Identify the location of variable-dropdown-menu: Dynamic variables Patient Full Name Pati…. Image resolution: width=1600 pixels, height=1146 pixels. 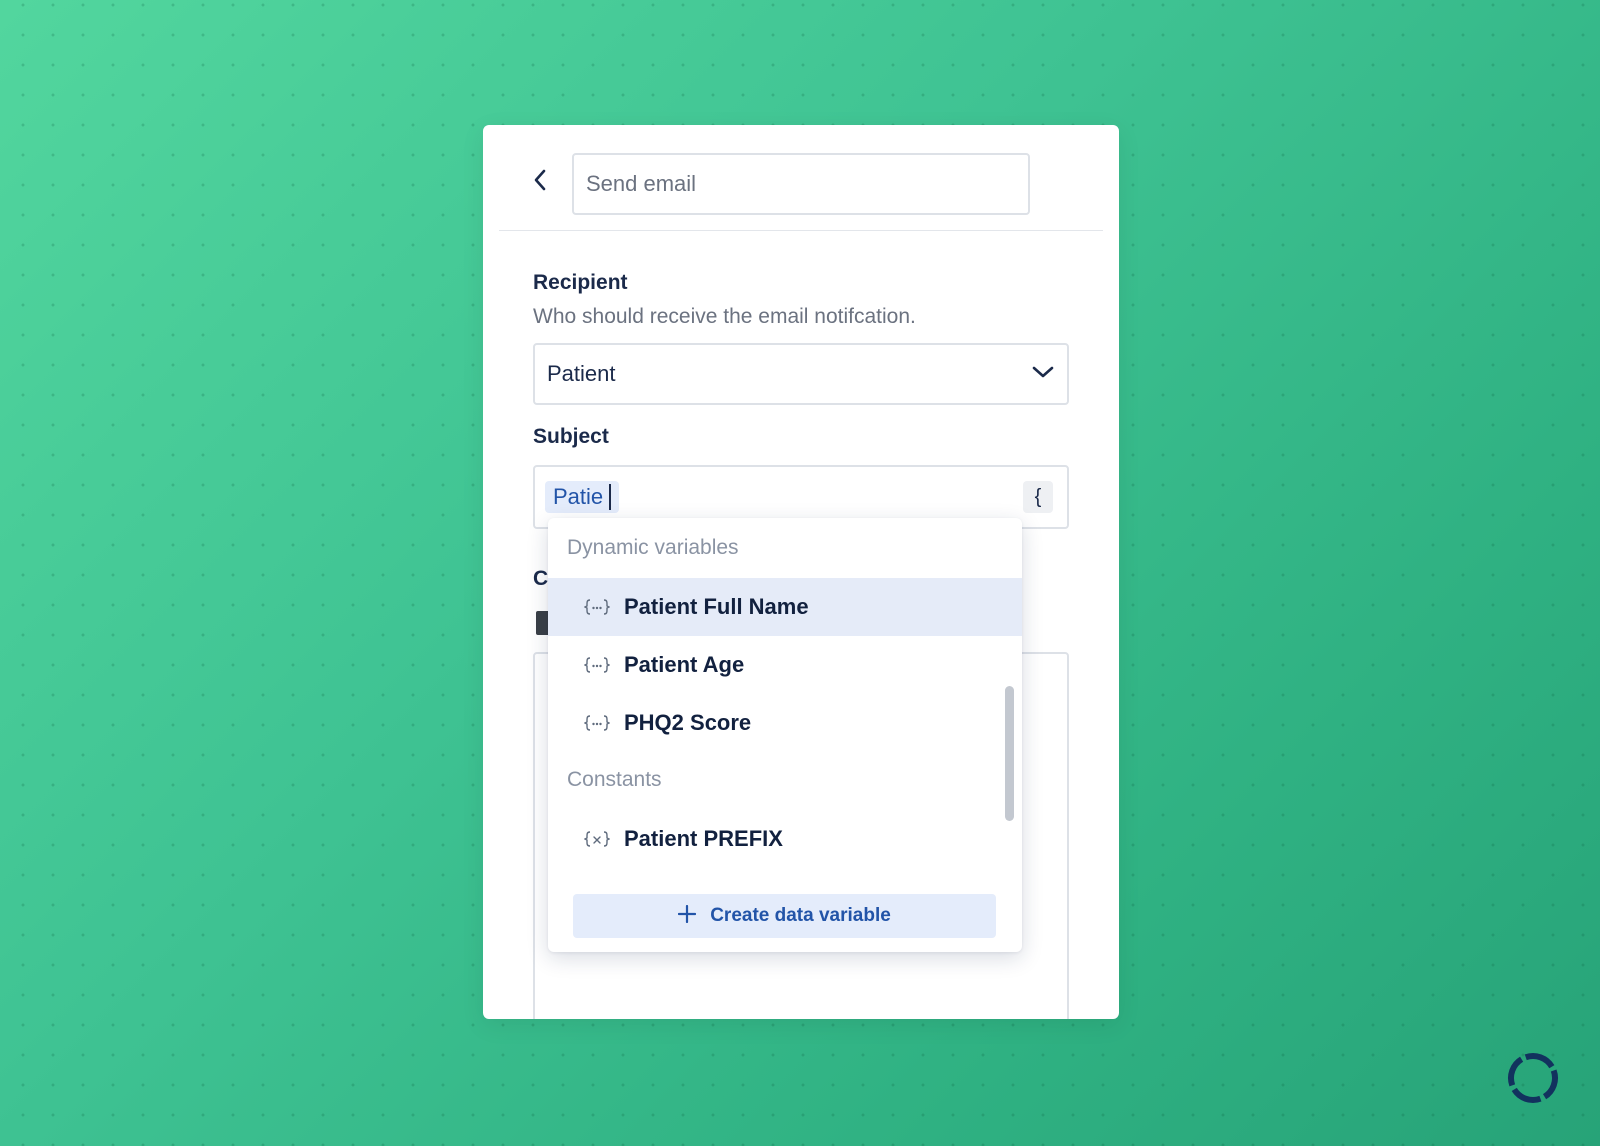
(785, 735).